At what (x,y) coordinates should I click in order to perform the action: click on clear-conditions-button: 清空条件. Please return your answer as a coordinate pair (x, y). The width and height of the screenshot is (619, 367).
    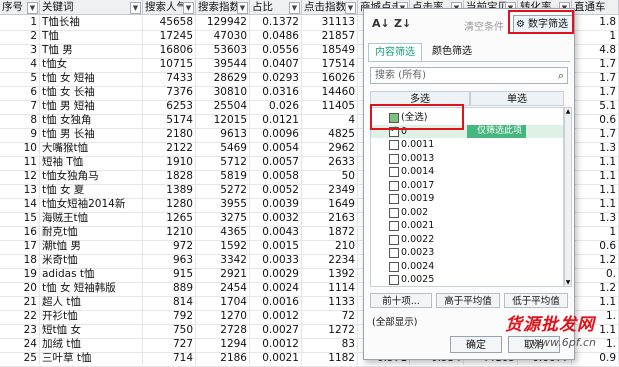
    Looking at the image, I should click on (484, 25).